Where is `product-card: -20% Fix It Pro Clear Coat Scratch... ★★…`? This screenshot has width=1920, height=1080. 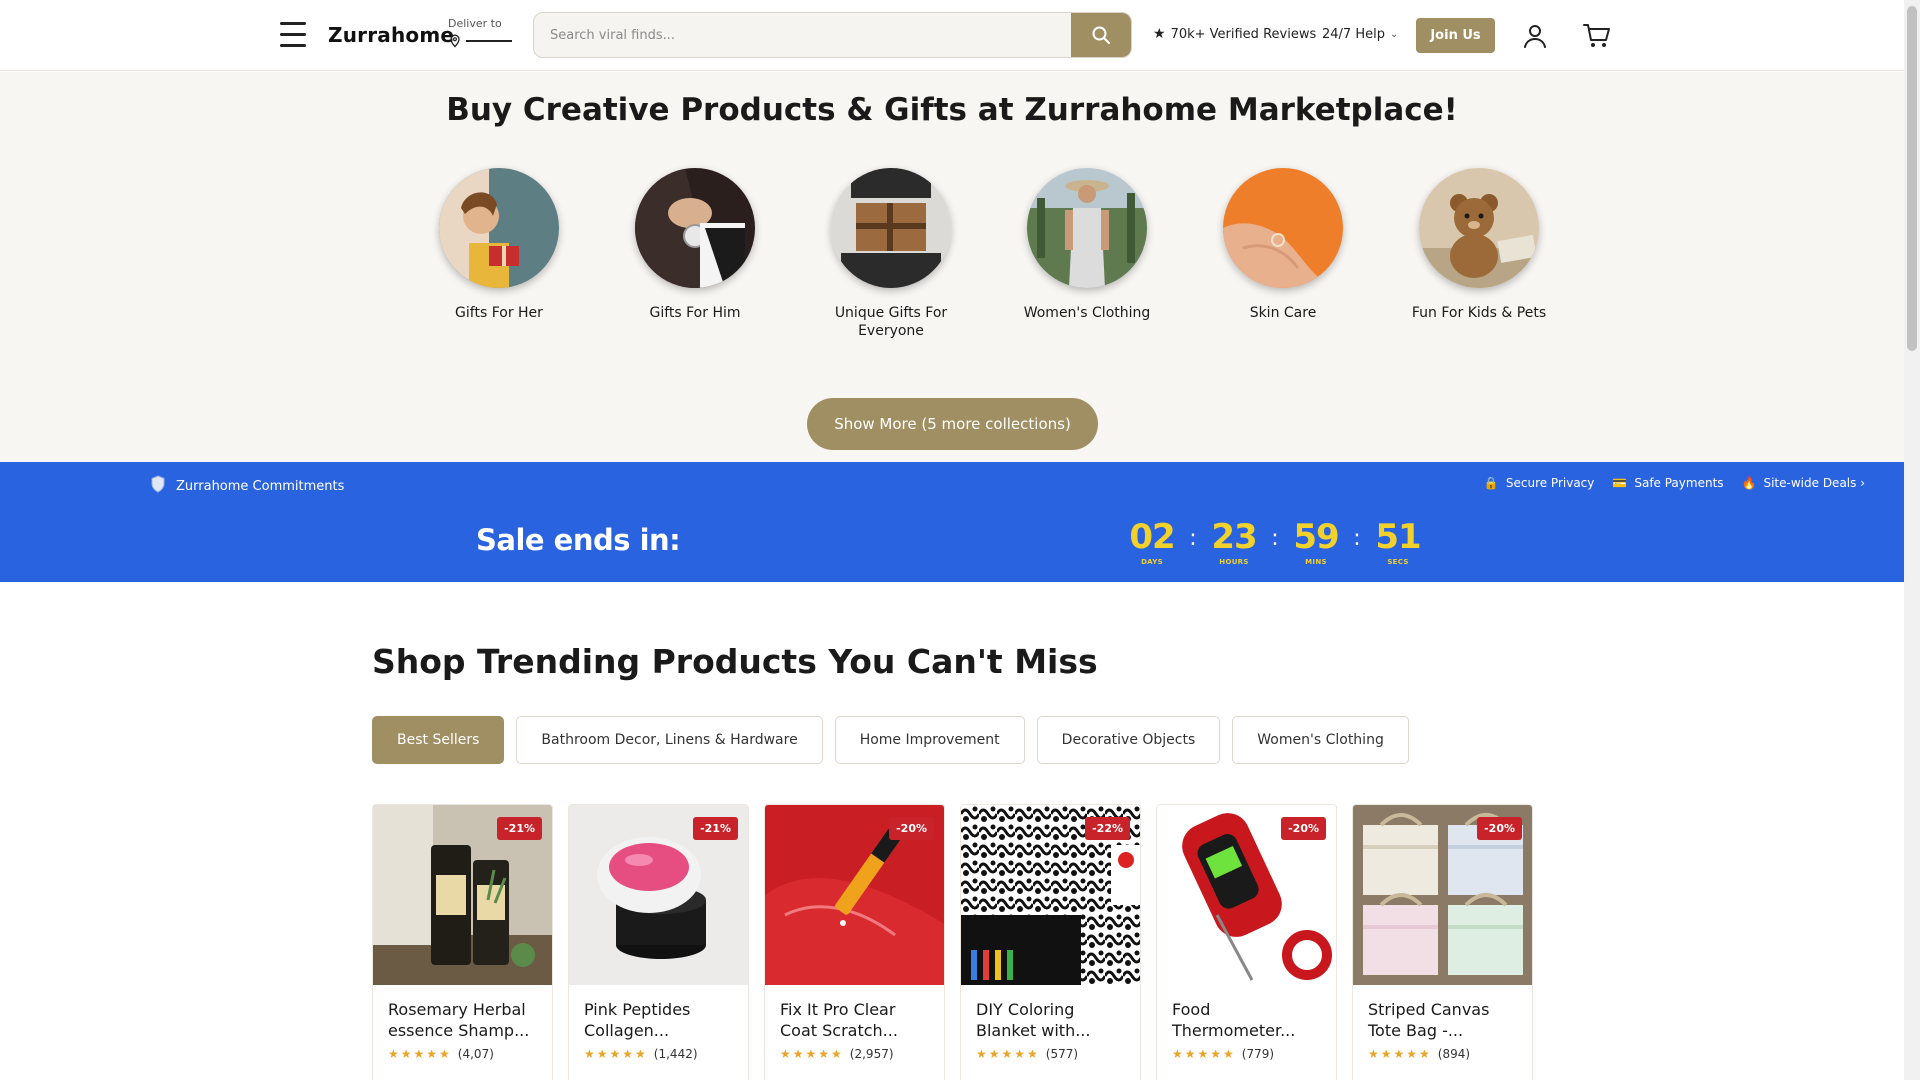 product-card: -20% Fix It Pro Clear Coat Scratch... ★★… is located at coordinates (854, 942).